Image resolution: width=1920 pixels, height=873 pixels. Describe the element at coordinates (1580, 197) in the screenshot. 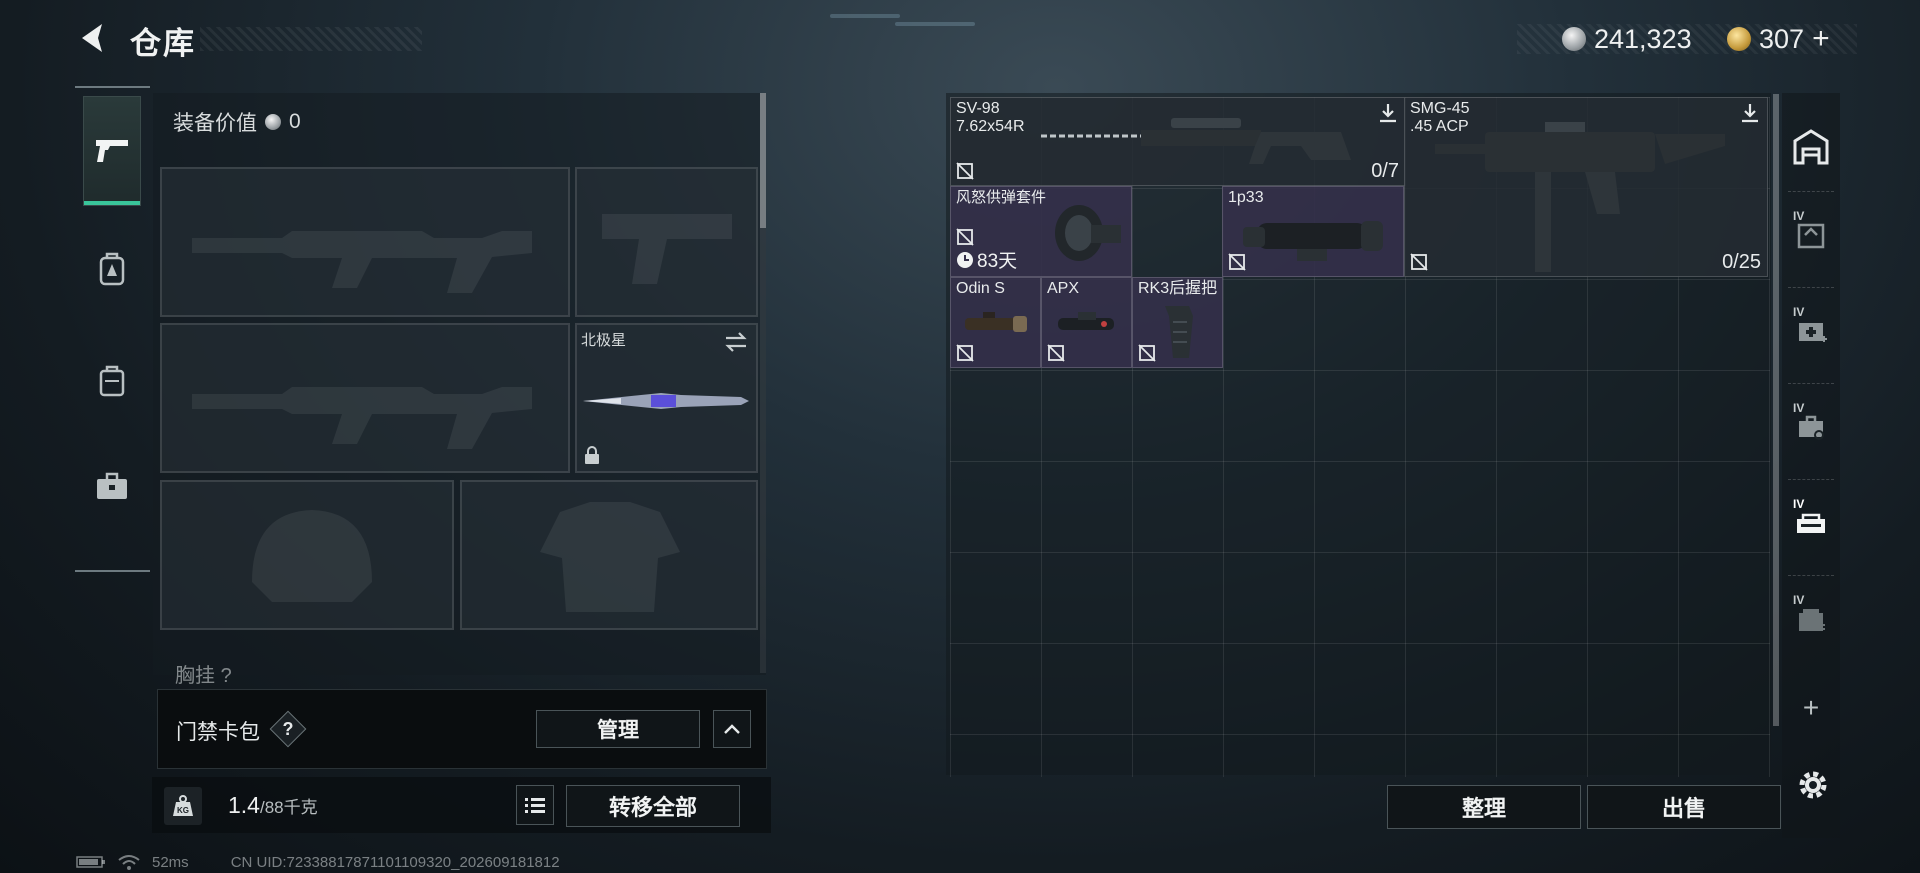

I see `smg-icon` at that location.